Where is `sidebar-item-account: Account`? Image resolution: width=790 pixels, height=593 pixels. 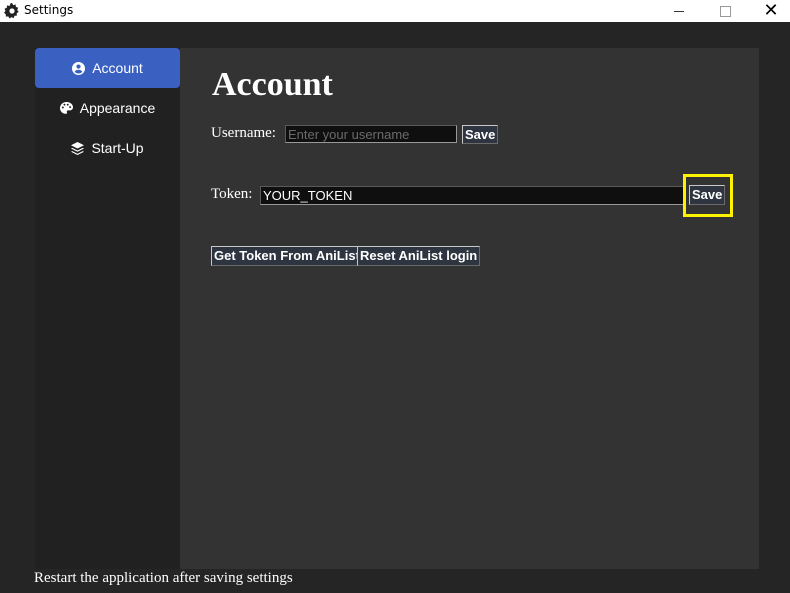 sidebar-item-account: Account is located at coordinates (107, 68).